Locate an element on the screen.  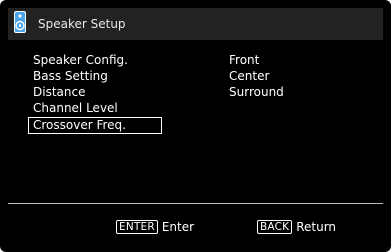
menu-item-distance: Distance is located at coordinates (96, 93).